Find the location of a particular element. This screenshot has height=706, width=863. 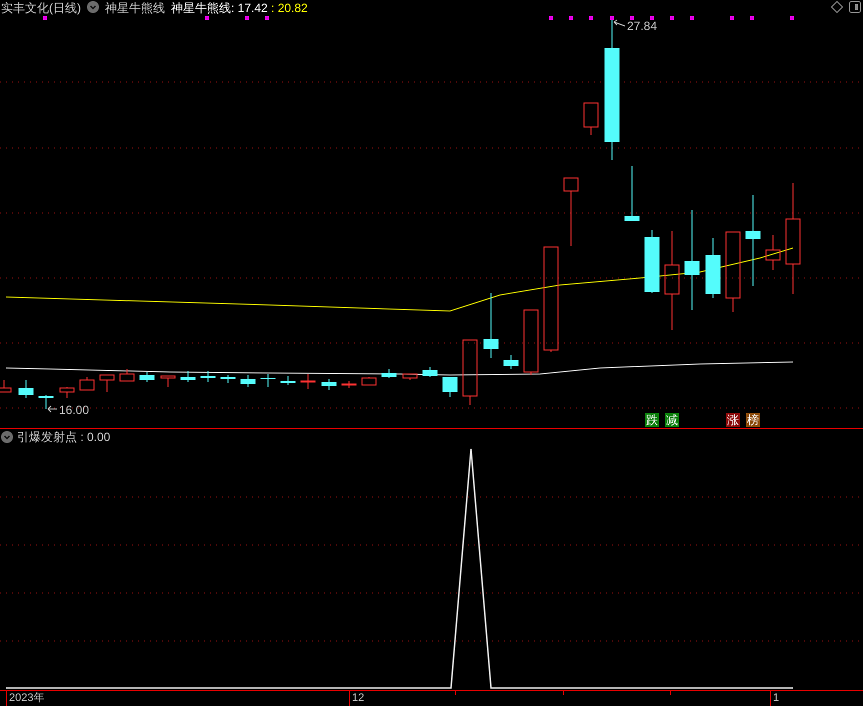

indicator-readout: 神星牛熊线: 17.42 is located at coordinates (219, 8).